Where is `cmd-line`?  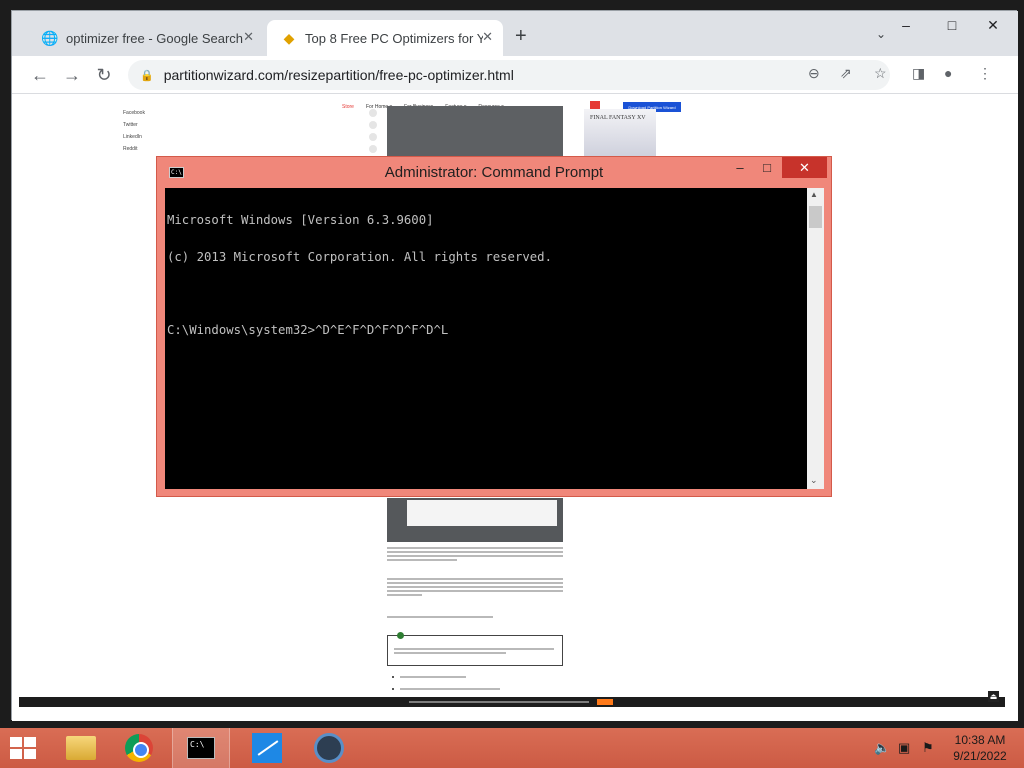
cmd-line is located at coordinates (487, 294).